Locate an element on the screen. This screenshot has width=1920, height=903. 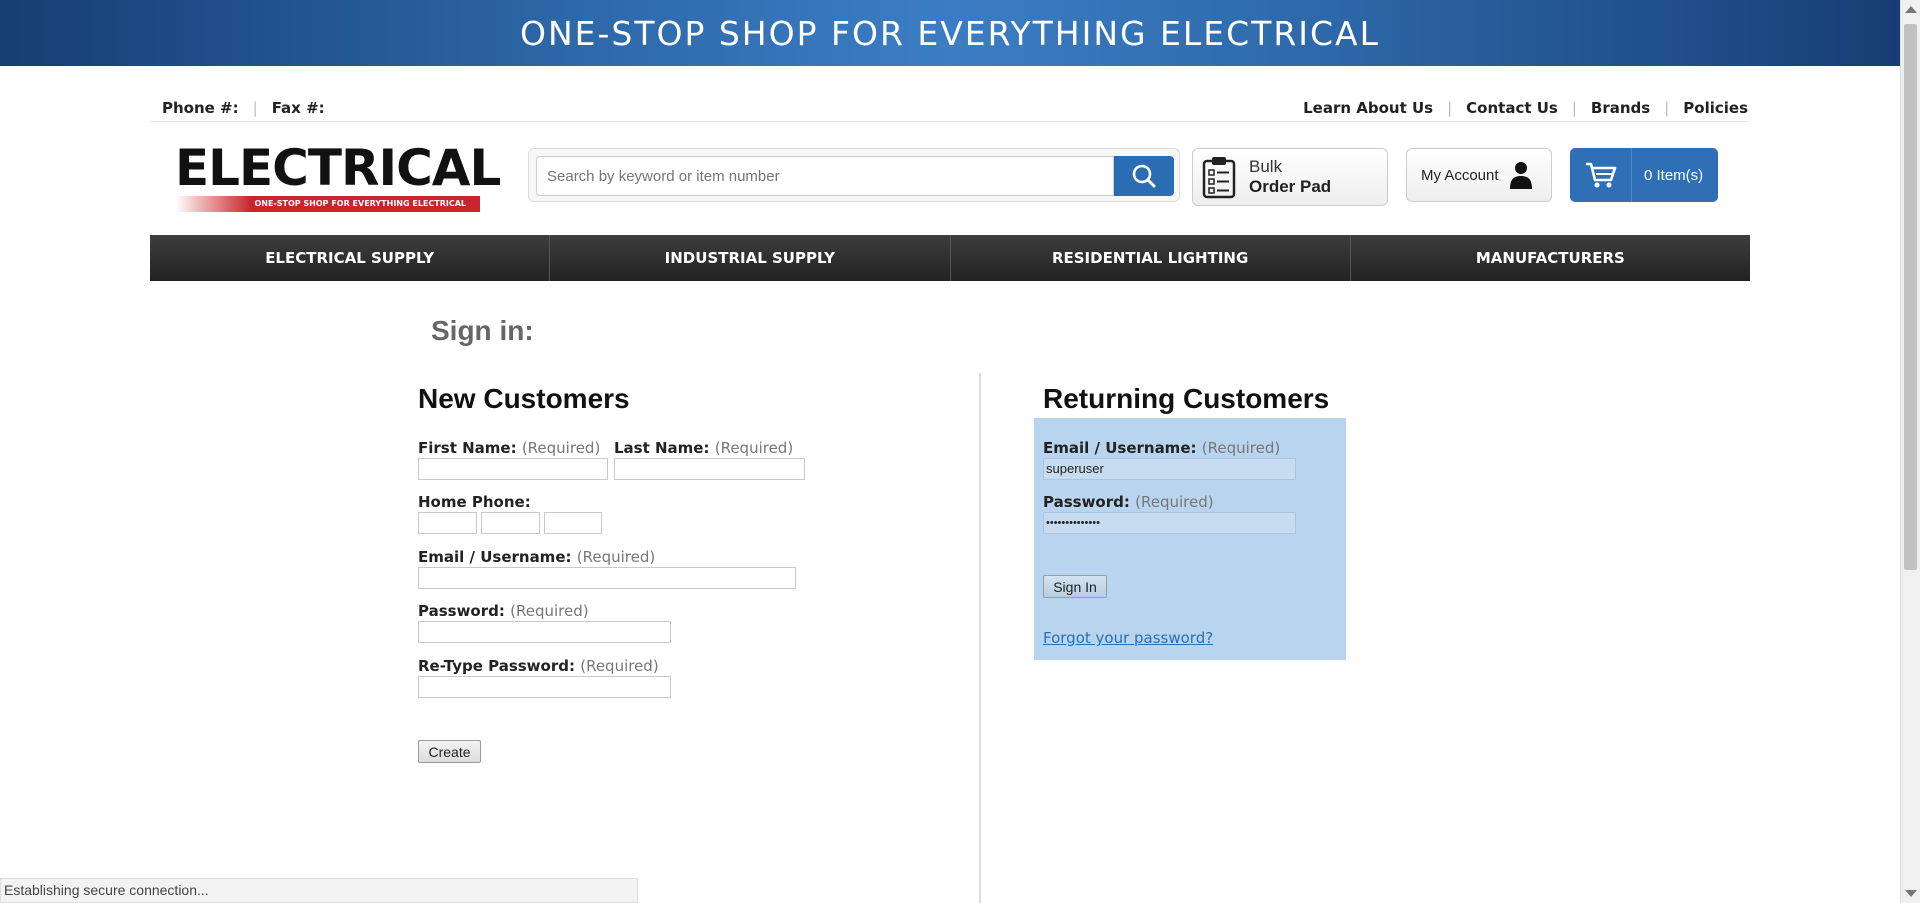
bulk-order-pad-button: Bulk Order Pad is located at coordinates (1290, 177).